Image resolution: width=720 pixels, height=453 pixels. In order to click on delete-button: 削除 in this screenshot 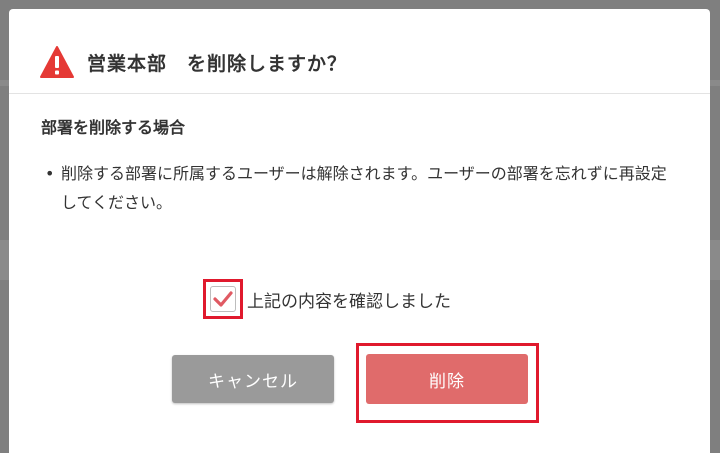, I will do `click(447, 379)`.